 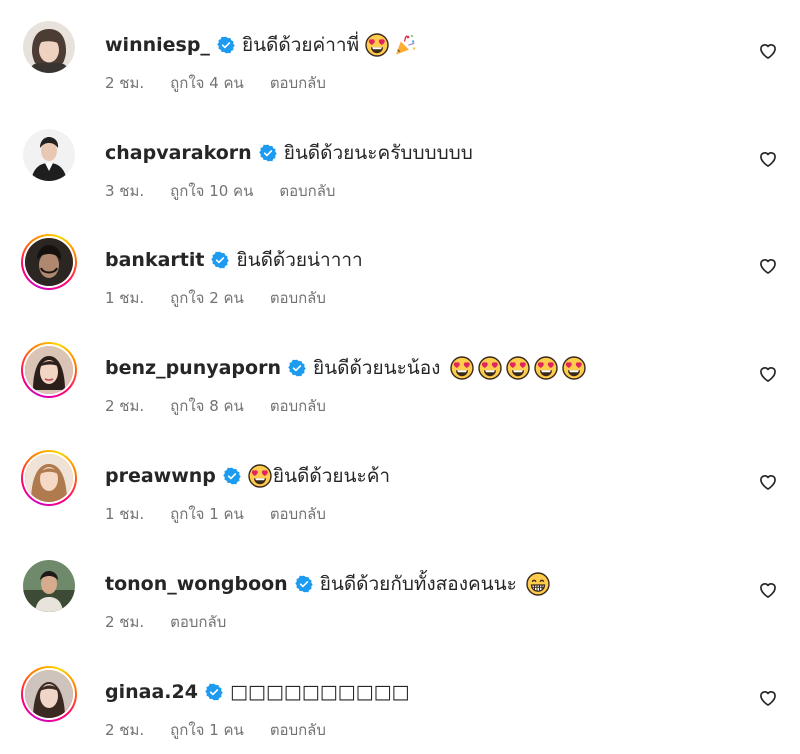 I want to click on comment-meta: 2 ชม. ถูกใจ 4 คน ตอบกลับ, so click(x=228, y=83).